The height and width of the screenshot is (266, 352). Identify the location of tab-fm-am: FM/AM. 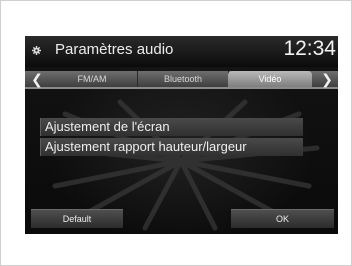
(92, 79).